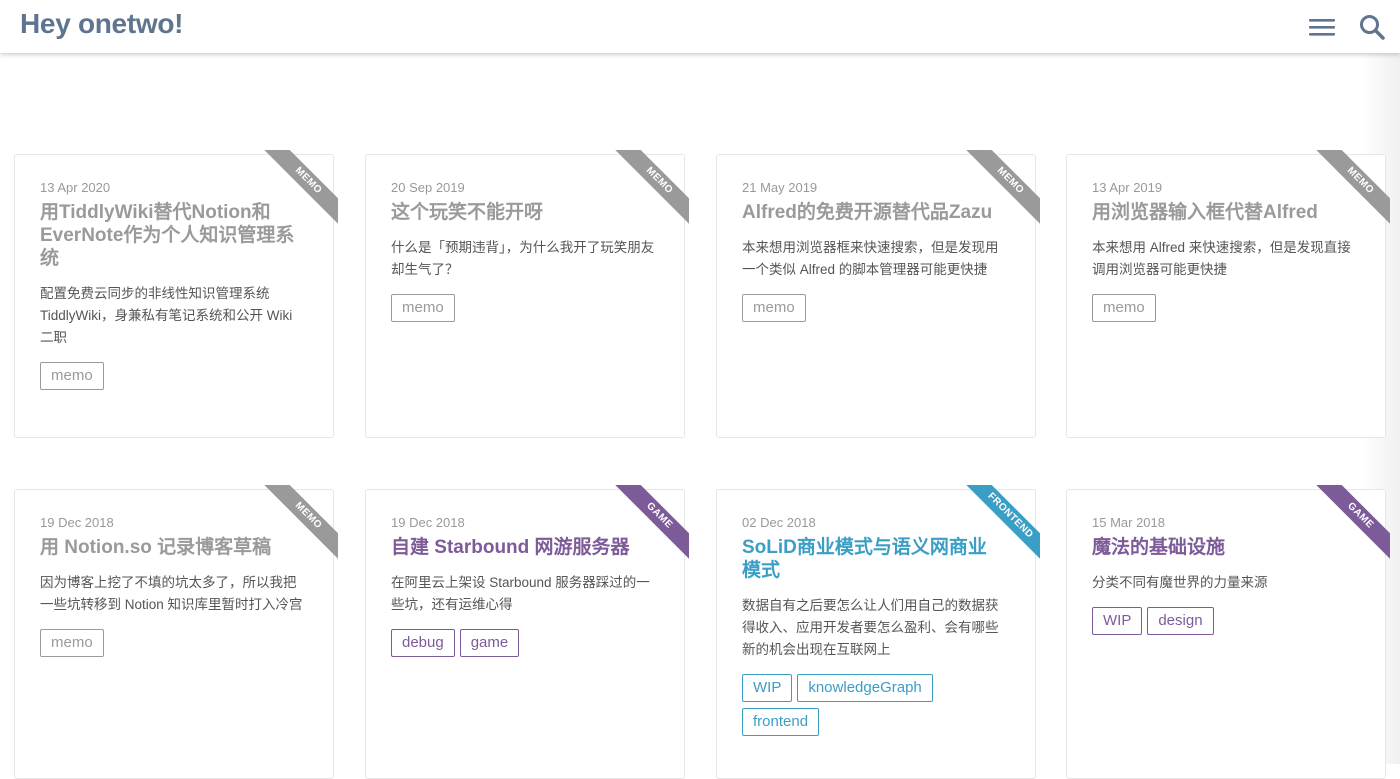 The width and height of the screenshot is (1400, 779). What do you see at coordinates (1372, 27) in the screenshot?
I see `search-icon` at bounding box center [1372, 27].